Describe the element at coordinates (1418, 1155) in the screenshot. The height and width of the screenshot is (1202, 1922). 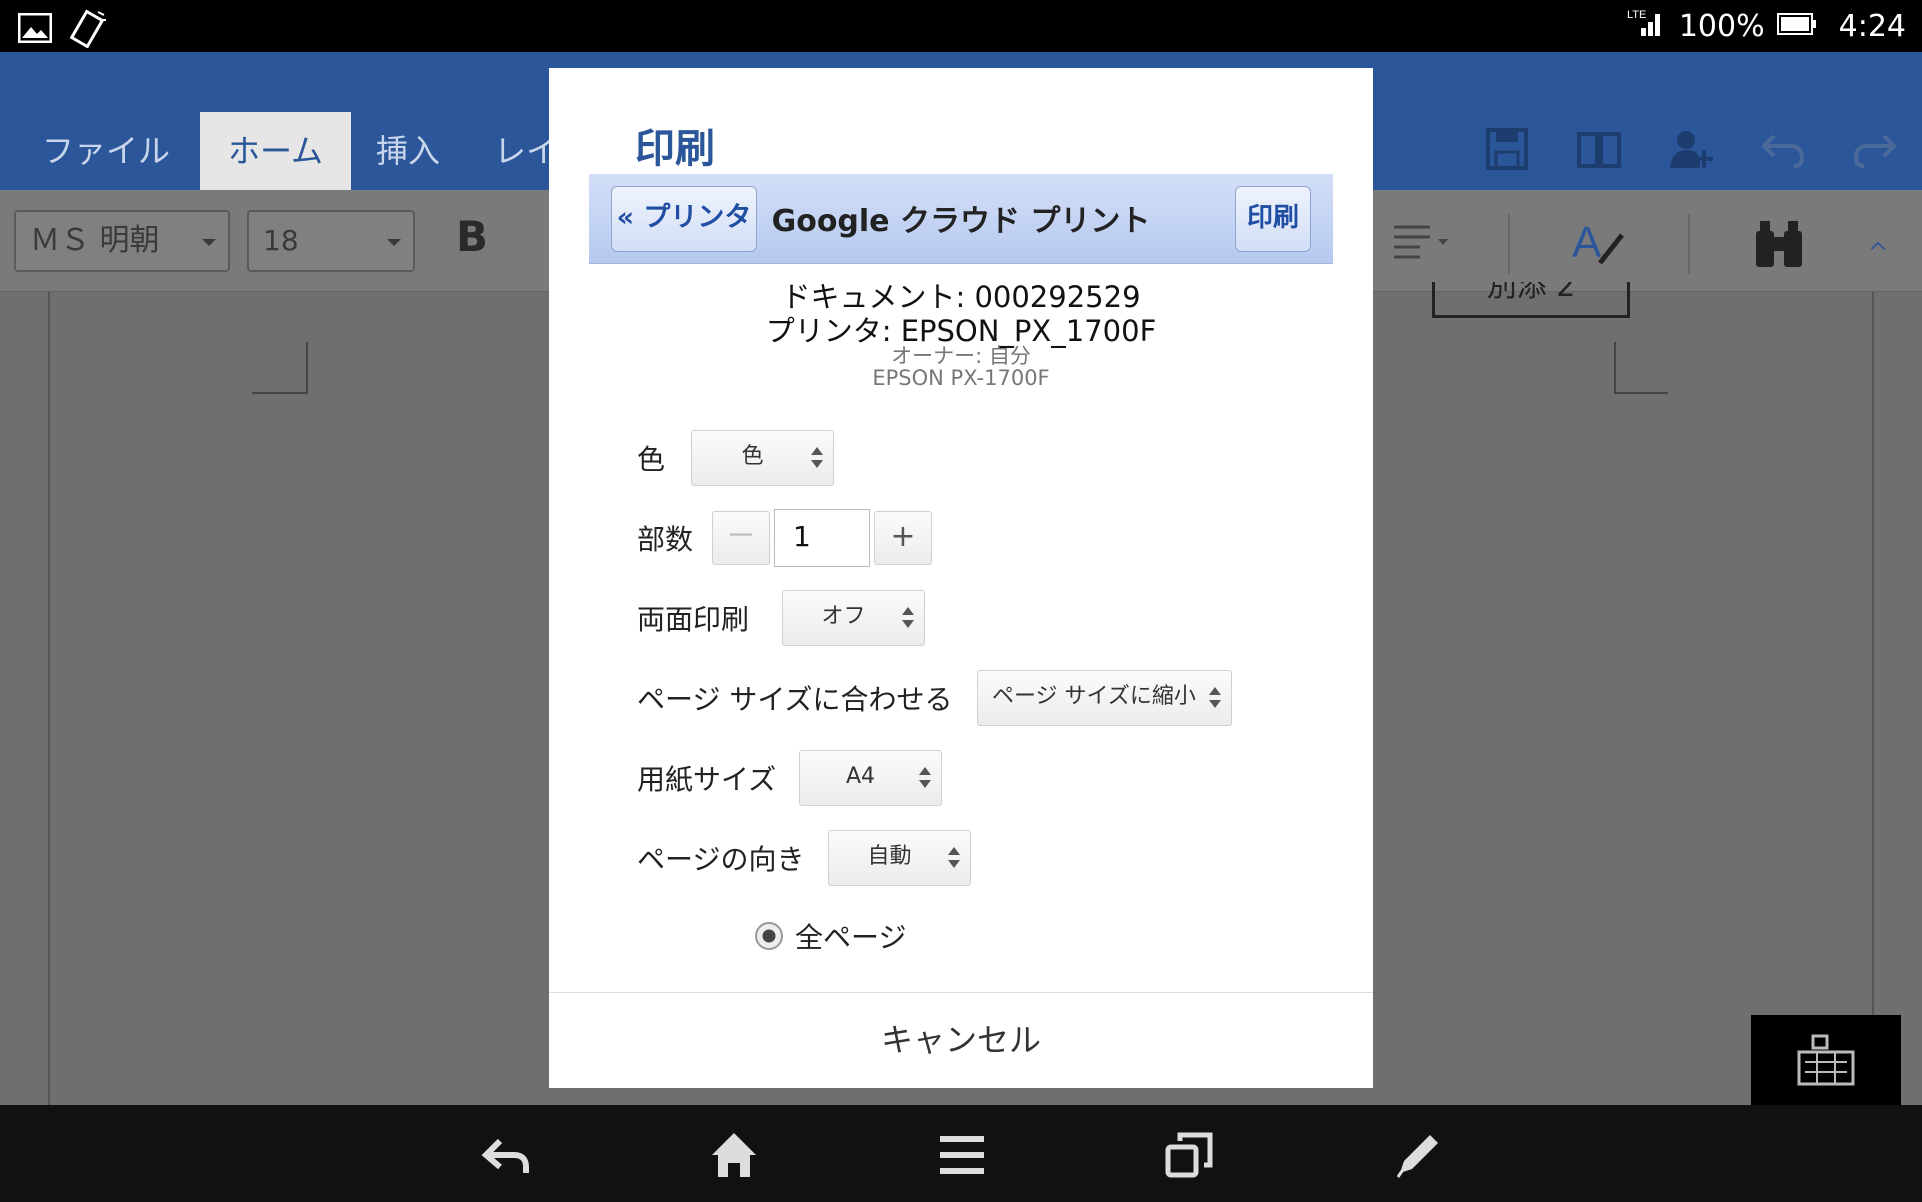
I see `pen-icon` at that location.